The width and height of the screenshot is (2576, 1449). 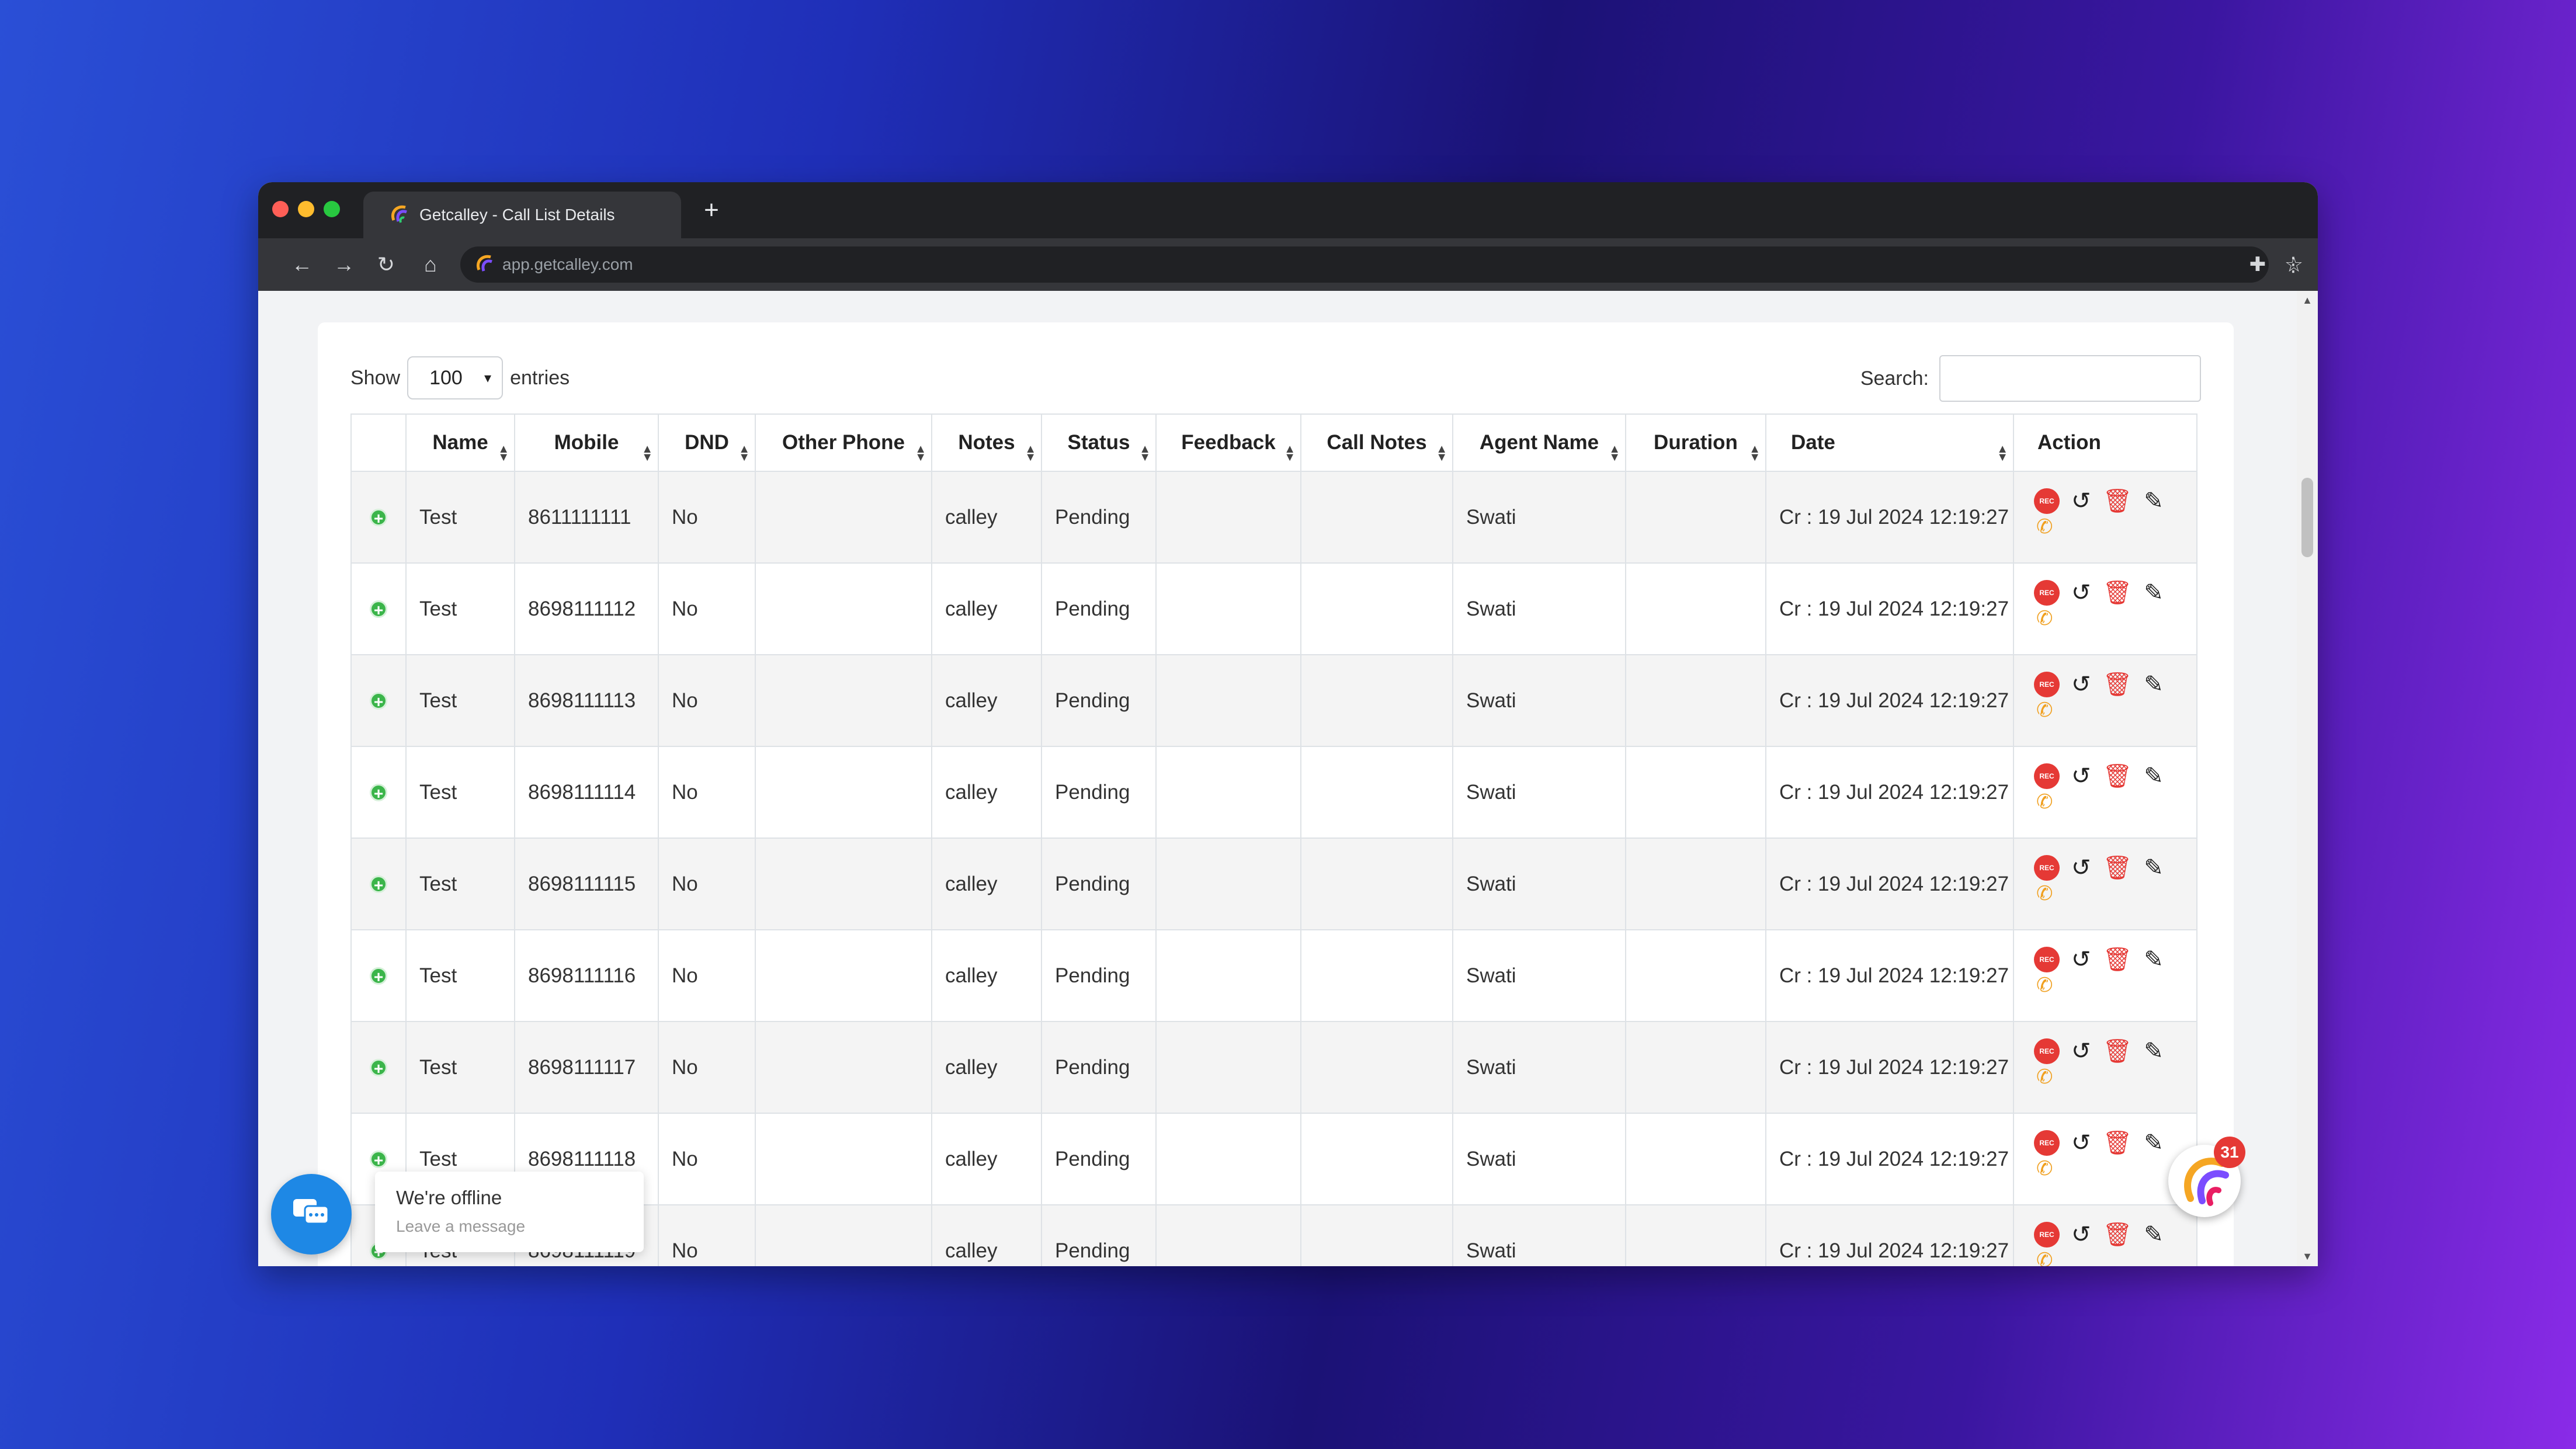 I want to click on header-dnd: DND ▲ ▼, so click(x=707, y=442).